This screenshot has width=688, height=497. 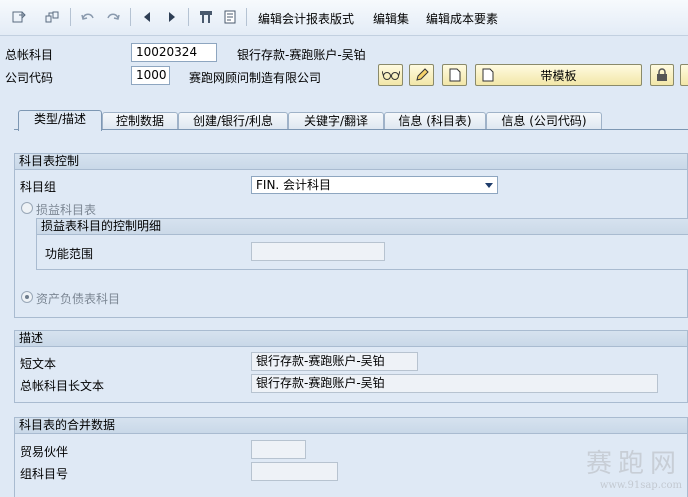 What do you see at coordinates (489, 185) in the screenshot?
I see `chevron-down-icon` at bounding box center [489, 185].